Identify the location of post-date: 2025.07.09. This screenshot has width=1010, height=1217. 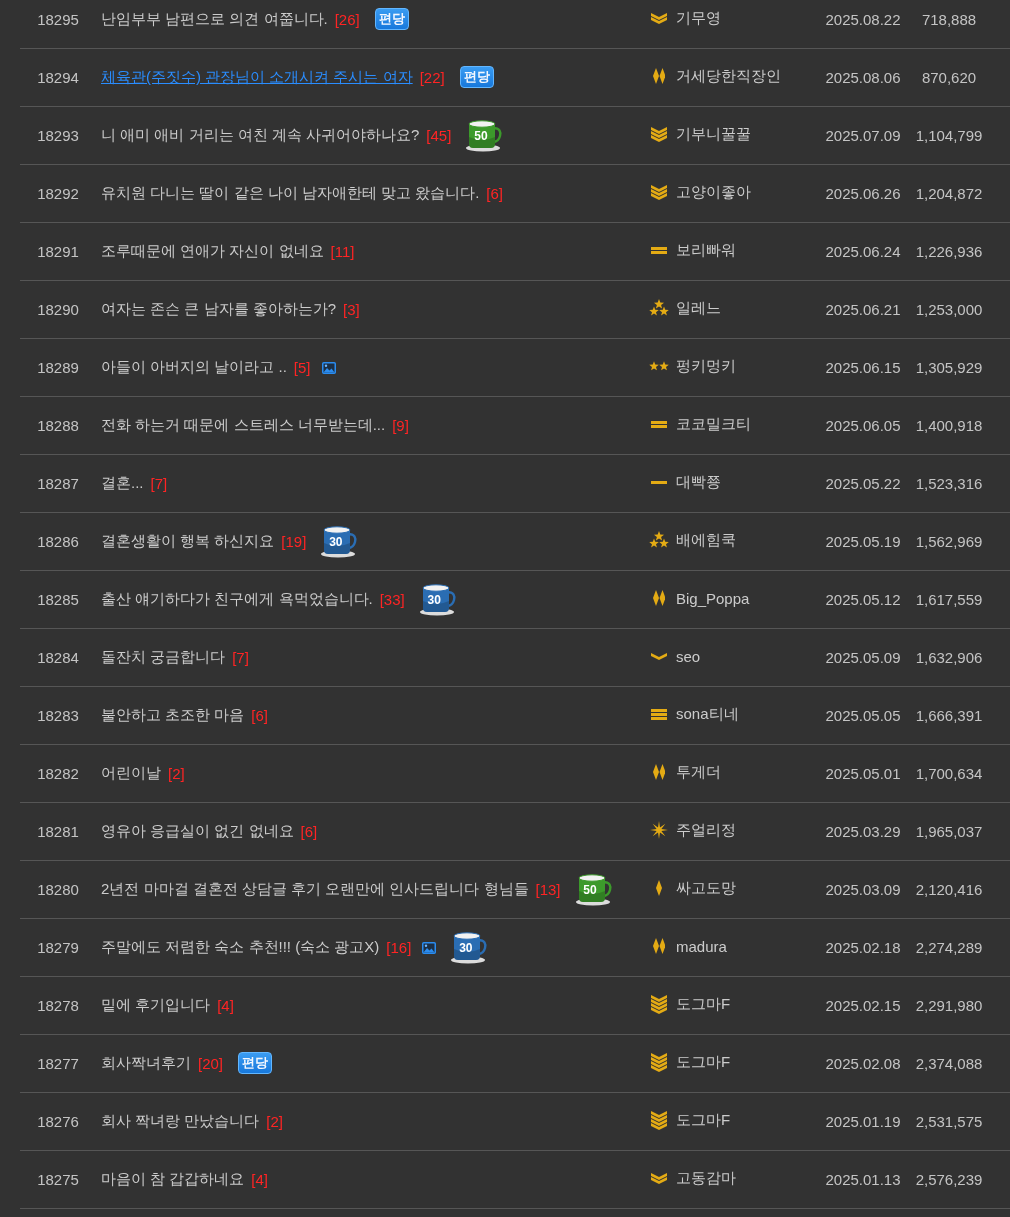
(863, 135).